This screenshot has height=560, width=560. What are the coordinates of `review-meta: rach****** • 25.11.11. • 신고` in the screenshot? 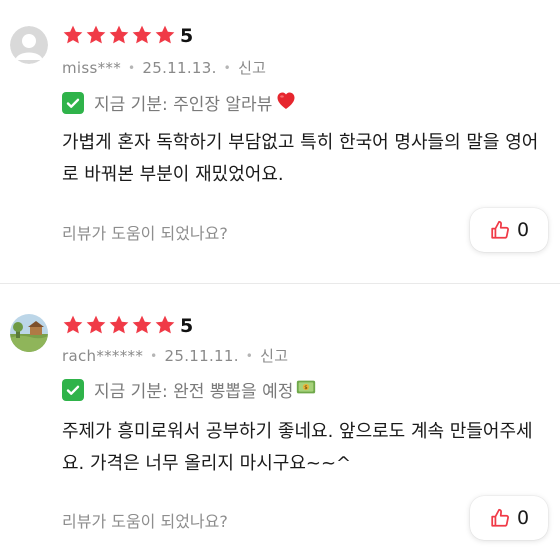 It's located at (175, 355).